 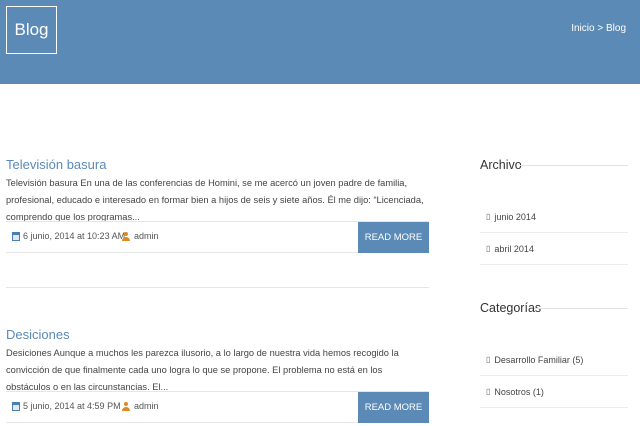 I want to click on categories-widget-title: Categorías, so click(x=554, y=308).